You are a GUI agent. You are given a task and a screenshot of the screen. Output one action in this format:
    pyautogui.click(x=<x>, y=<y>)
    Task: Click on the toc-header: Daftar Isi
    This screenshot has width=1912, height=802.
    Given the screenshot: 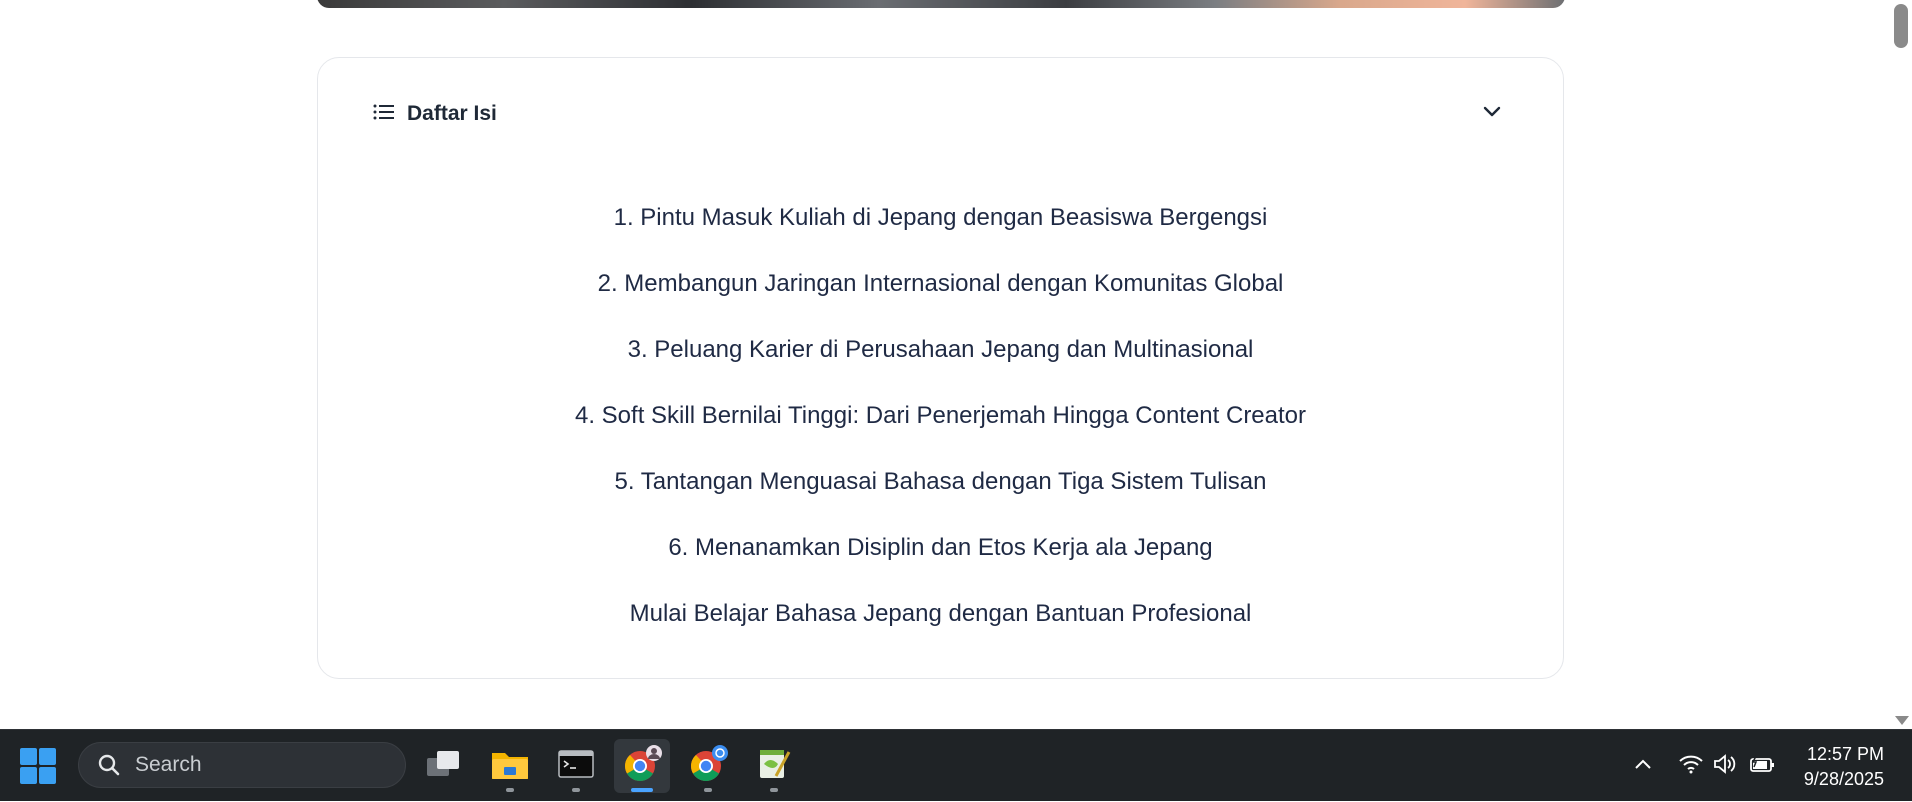 What is the action you would take?
    pyautogui.click(x=940, y=114)
    